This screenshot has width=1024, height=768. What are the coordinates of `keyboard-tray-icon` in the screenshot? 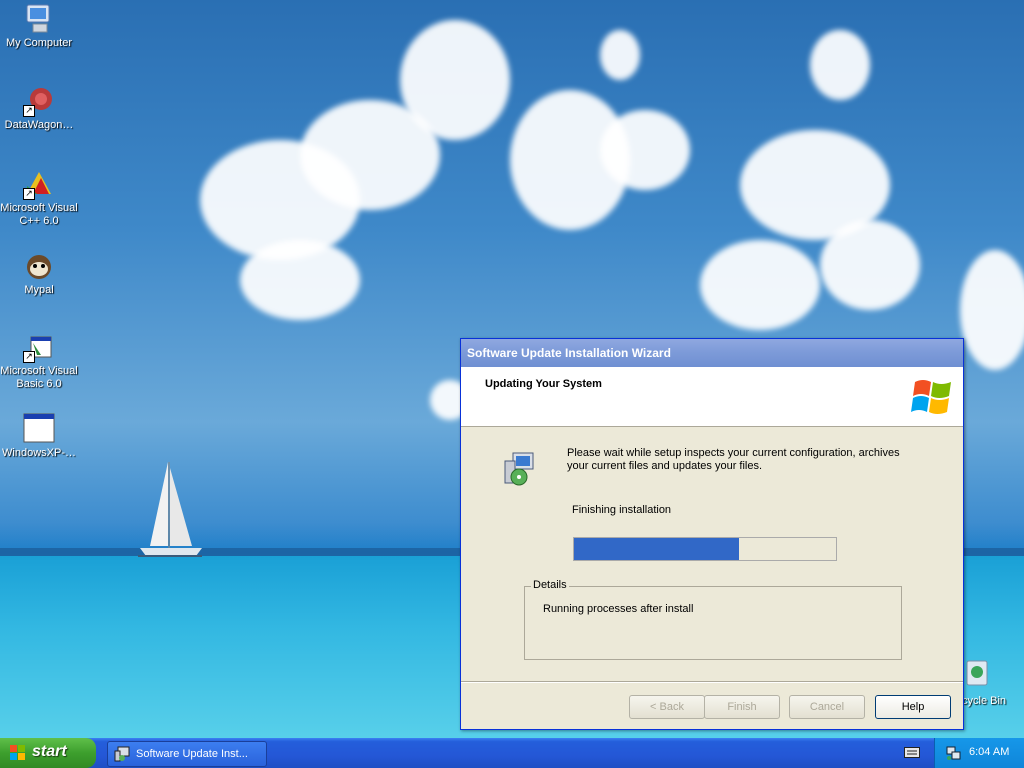 It's located at (912, 752).